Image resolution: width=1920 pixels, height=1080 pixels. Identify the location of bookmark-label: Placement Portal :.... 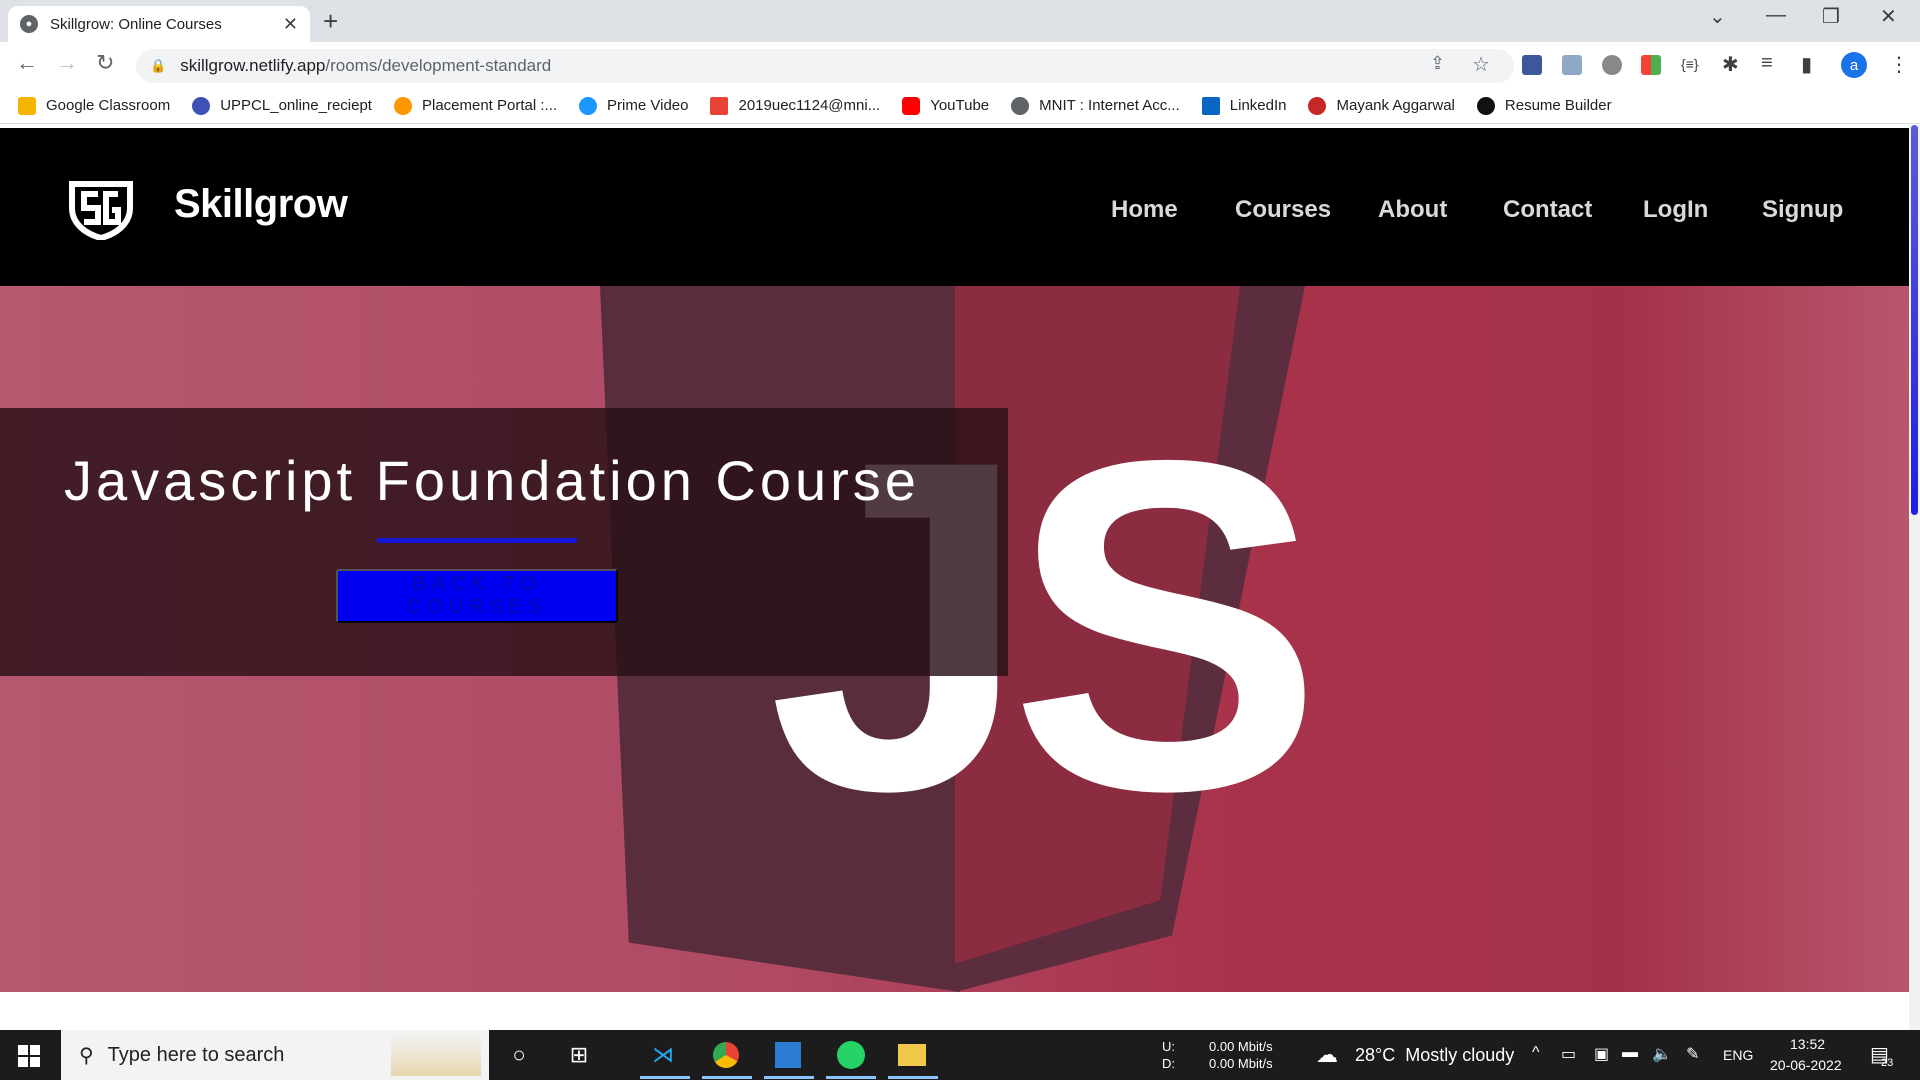
(489, 105).